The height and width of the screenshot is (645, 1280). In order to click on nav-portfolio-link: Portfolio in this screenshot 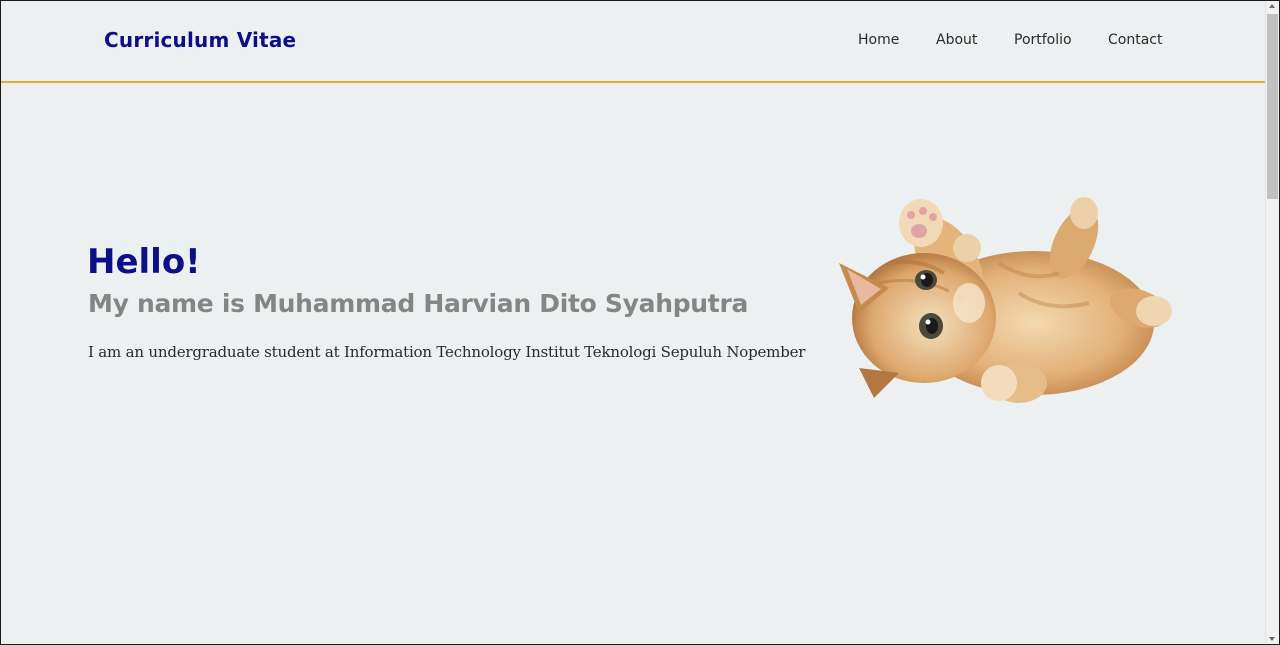, I will do `click(1043, 40)`.